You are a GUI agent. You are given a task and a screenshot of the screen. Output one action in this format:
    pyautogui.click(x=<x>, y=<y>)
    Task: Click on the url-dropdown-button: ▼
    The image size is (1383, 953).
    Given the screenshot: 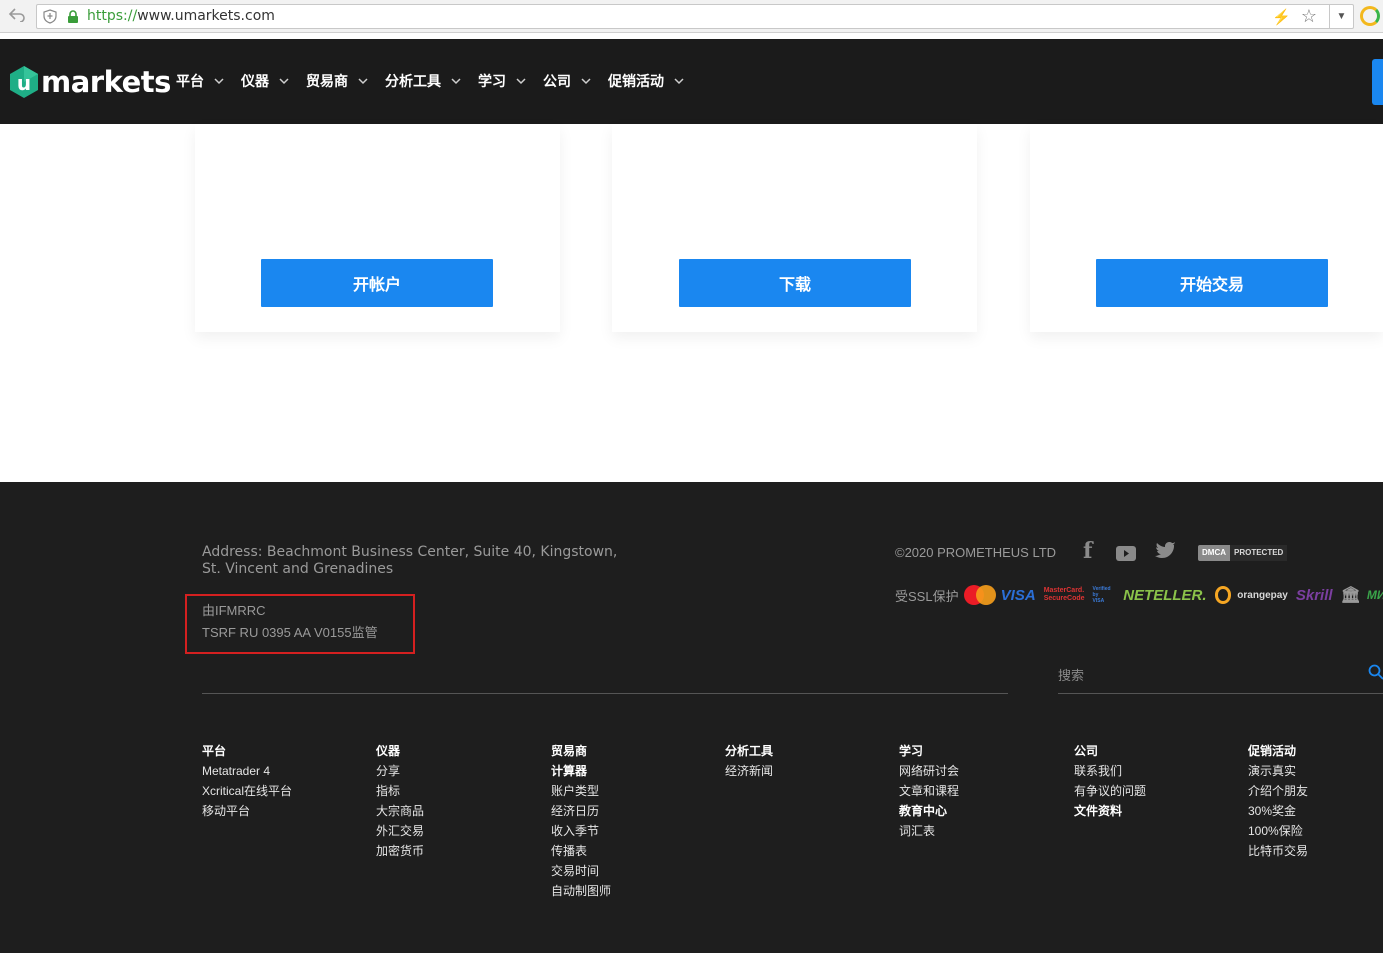 What is the action you would take?
    pyautogui.click(x=1341, y=16)
    